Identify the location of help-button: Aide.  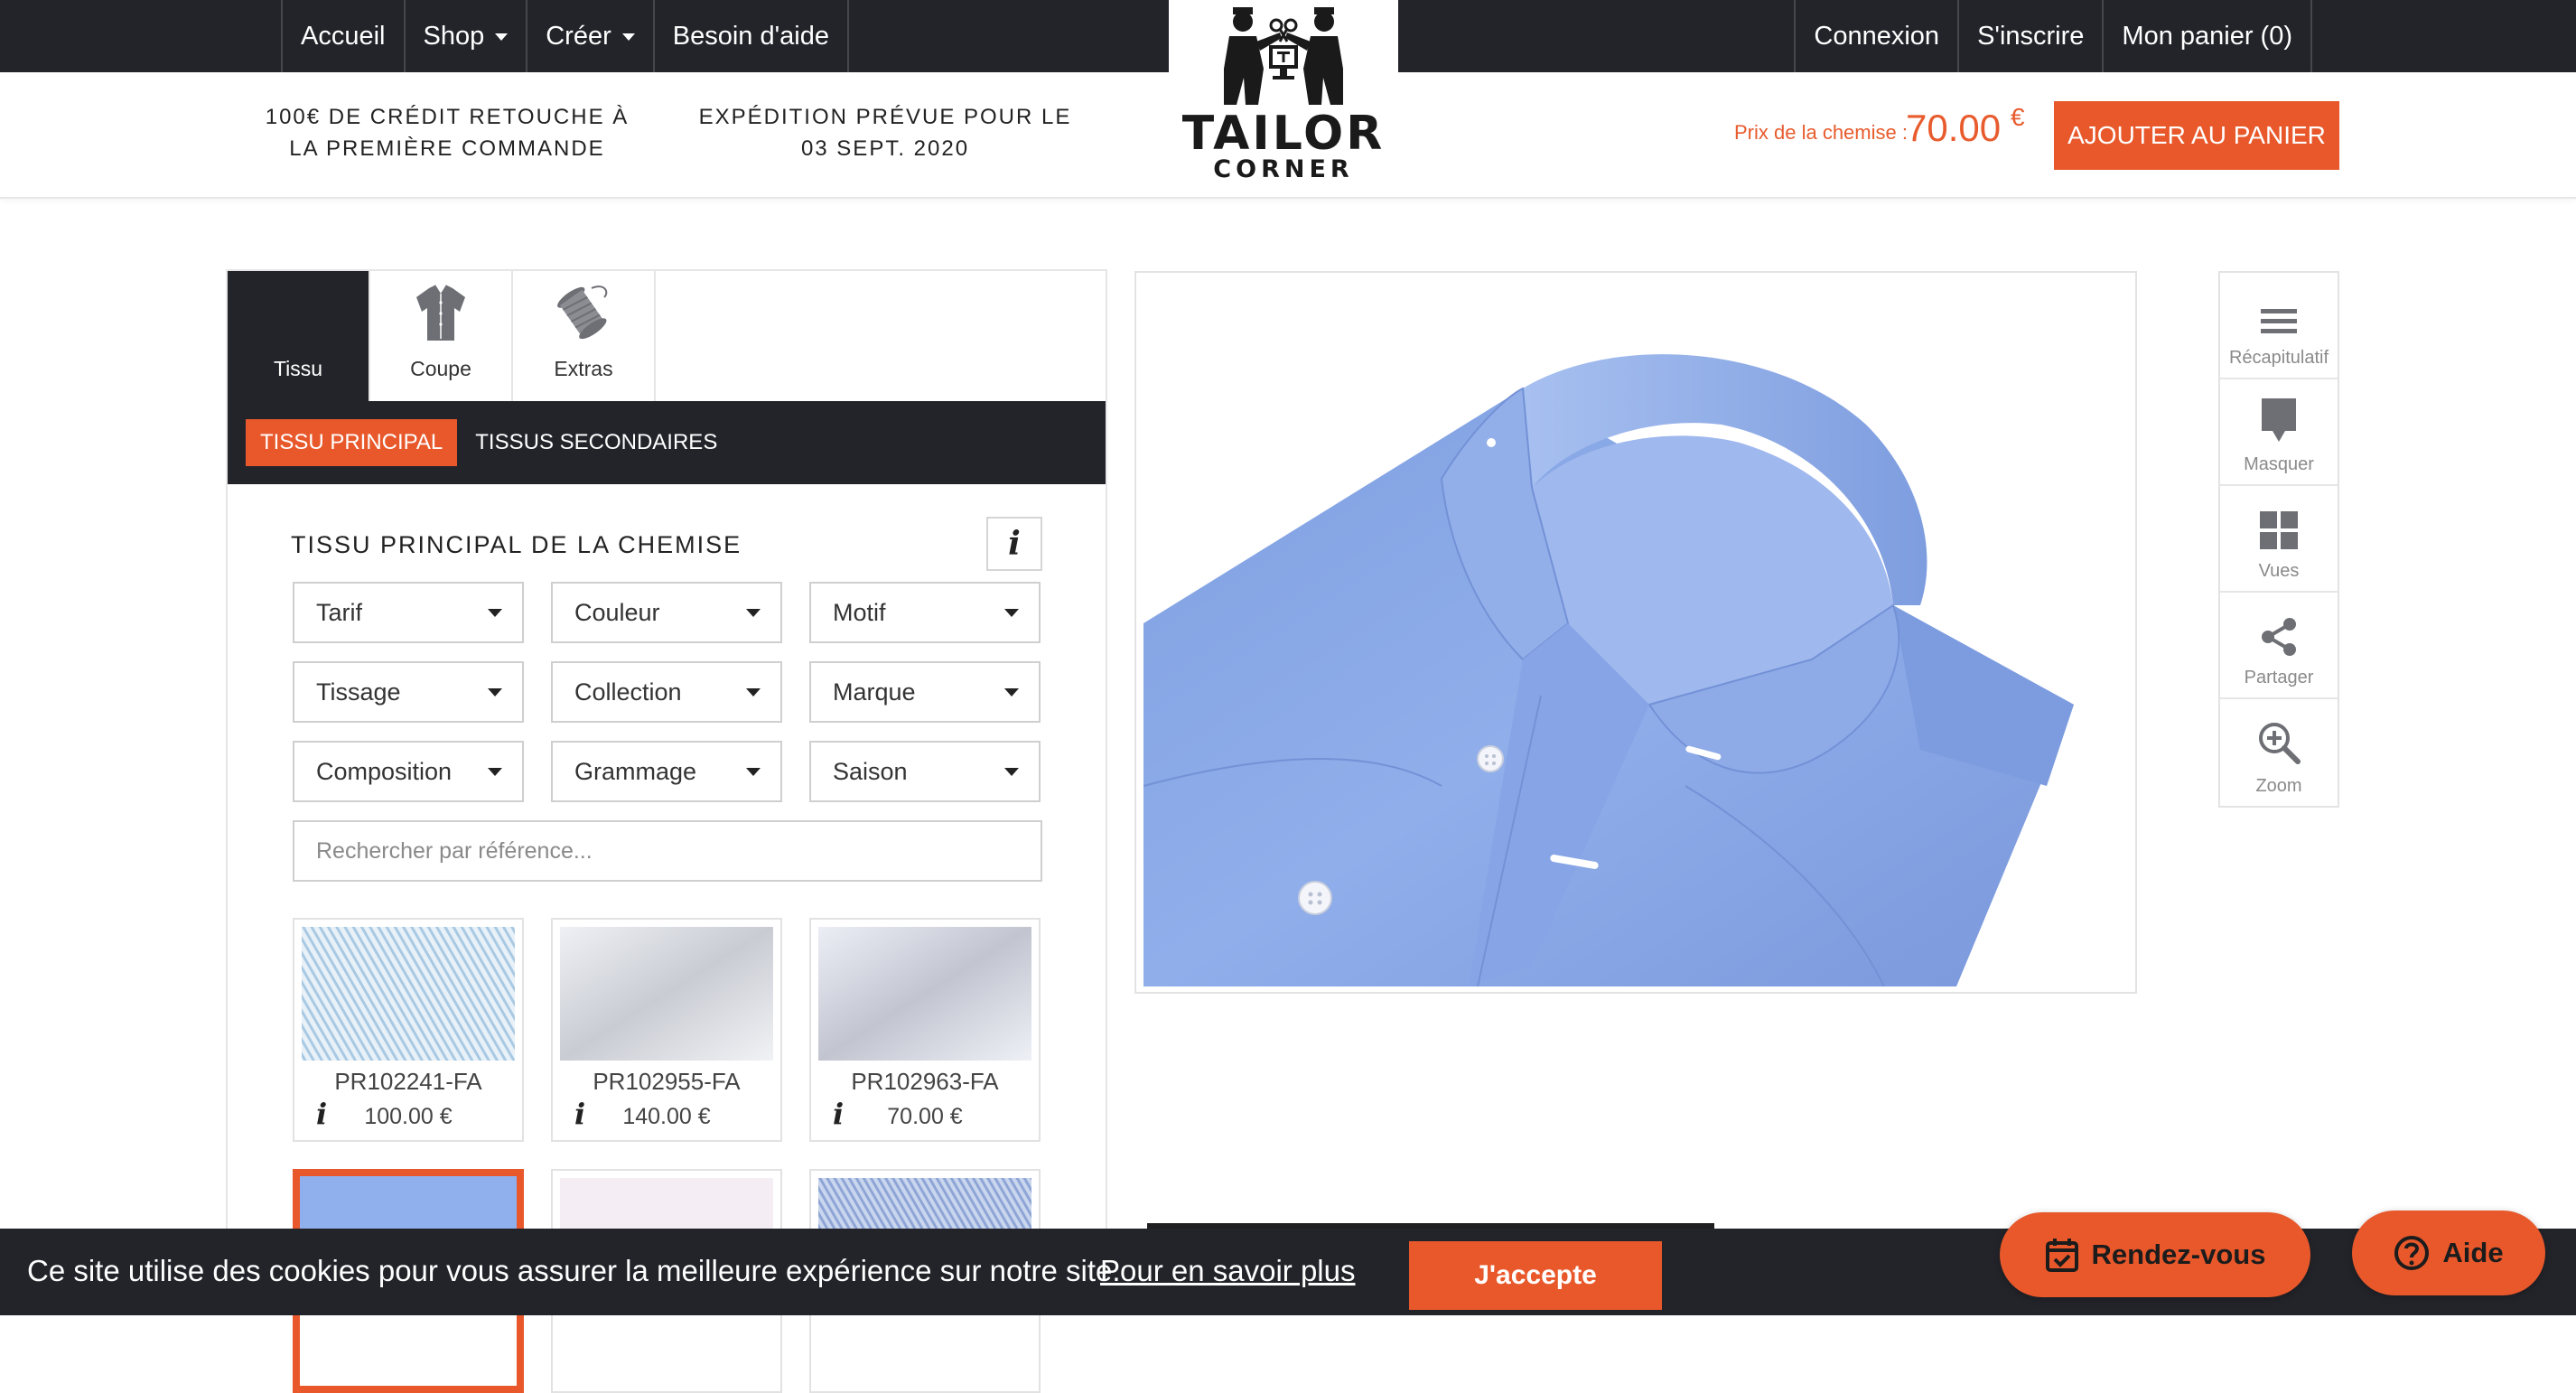
(2448, 1253).